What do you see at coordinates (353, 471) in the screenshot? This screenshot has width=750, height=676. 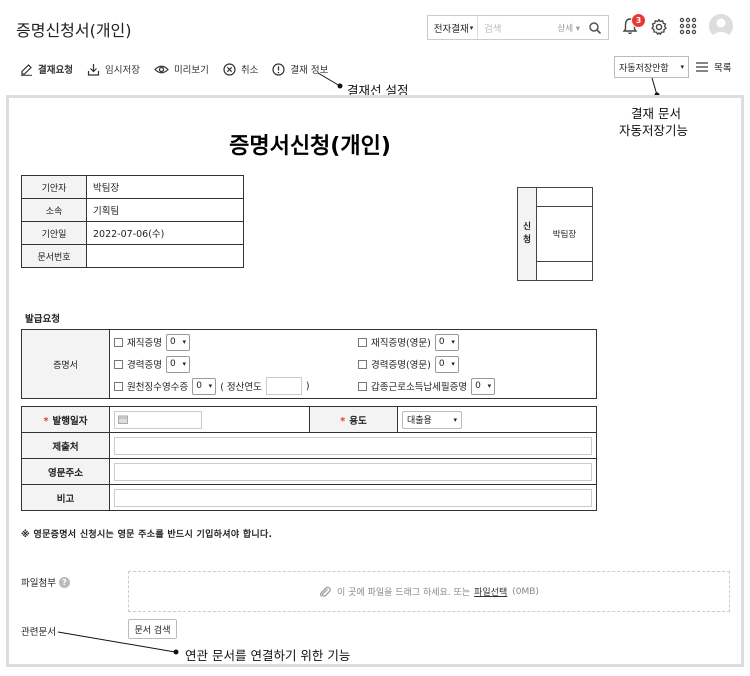 I see `en-address-input` at bounding box center [353, 471].